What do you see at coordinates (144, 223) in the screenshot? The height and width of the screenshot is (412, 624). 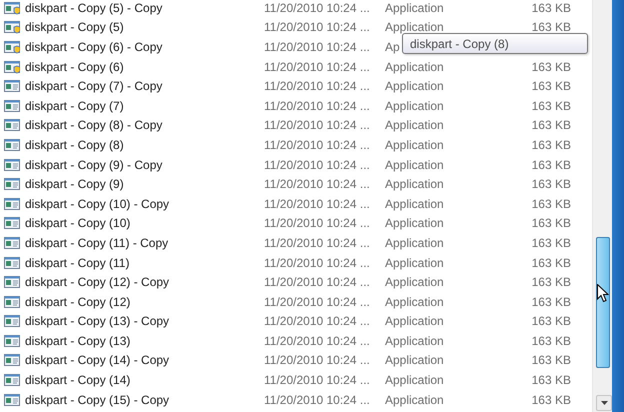 I see `file-name: diskpart - Copy (10)` at bounding box center [144, 223].